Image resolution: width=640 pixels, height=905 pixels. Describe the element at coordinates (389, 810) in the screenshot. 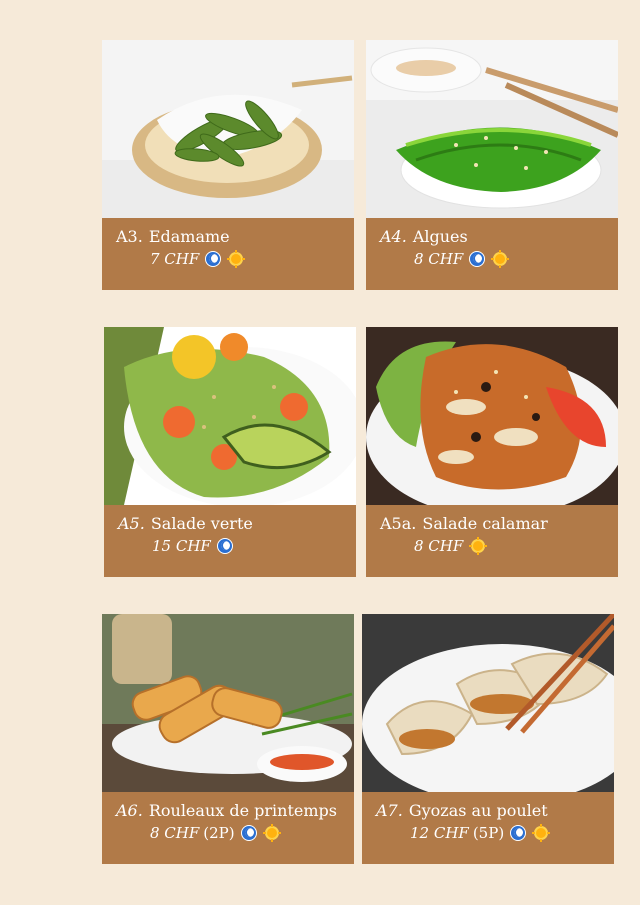

I see `item-code: A7.` at that location.